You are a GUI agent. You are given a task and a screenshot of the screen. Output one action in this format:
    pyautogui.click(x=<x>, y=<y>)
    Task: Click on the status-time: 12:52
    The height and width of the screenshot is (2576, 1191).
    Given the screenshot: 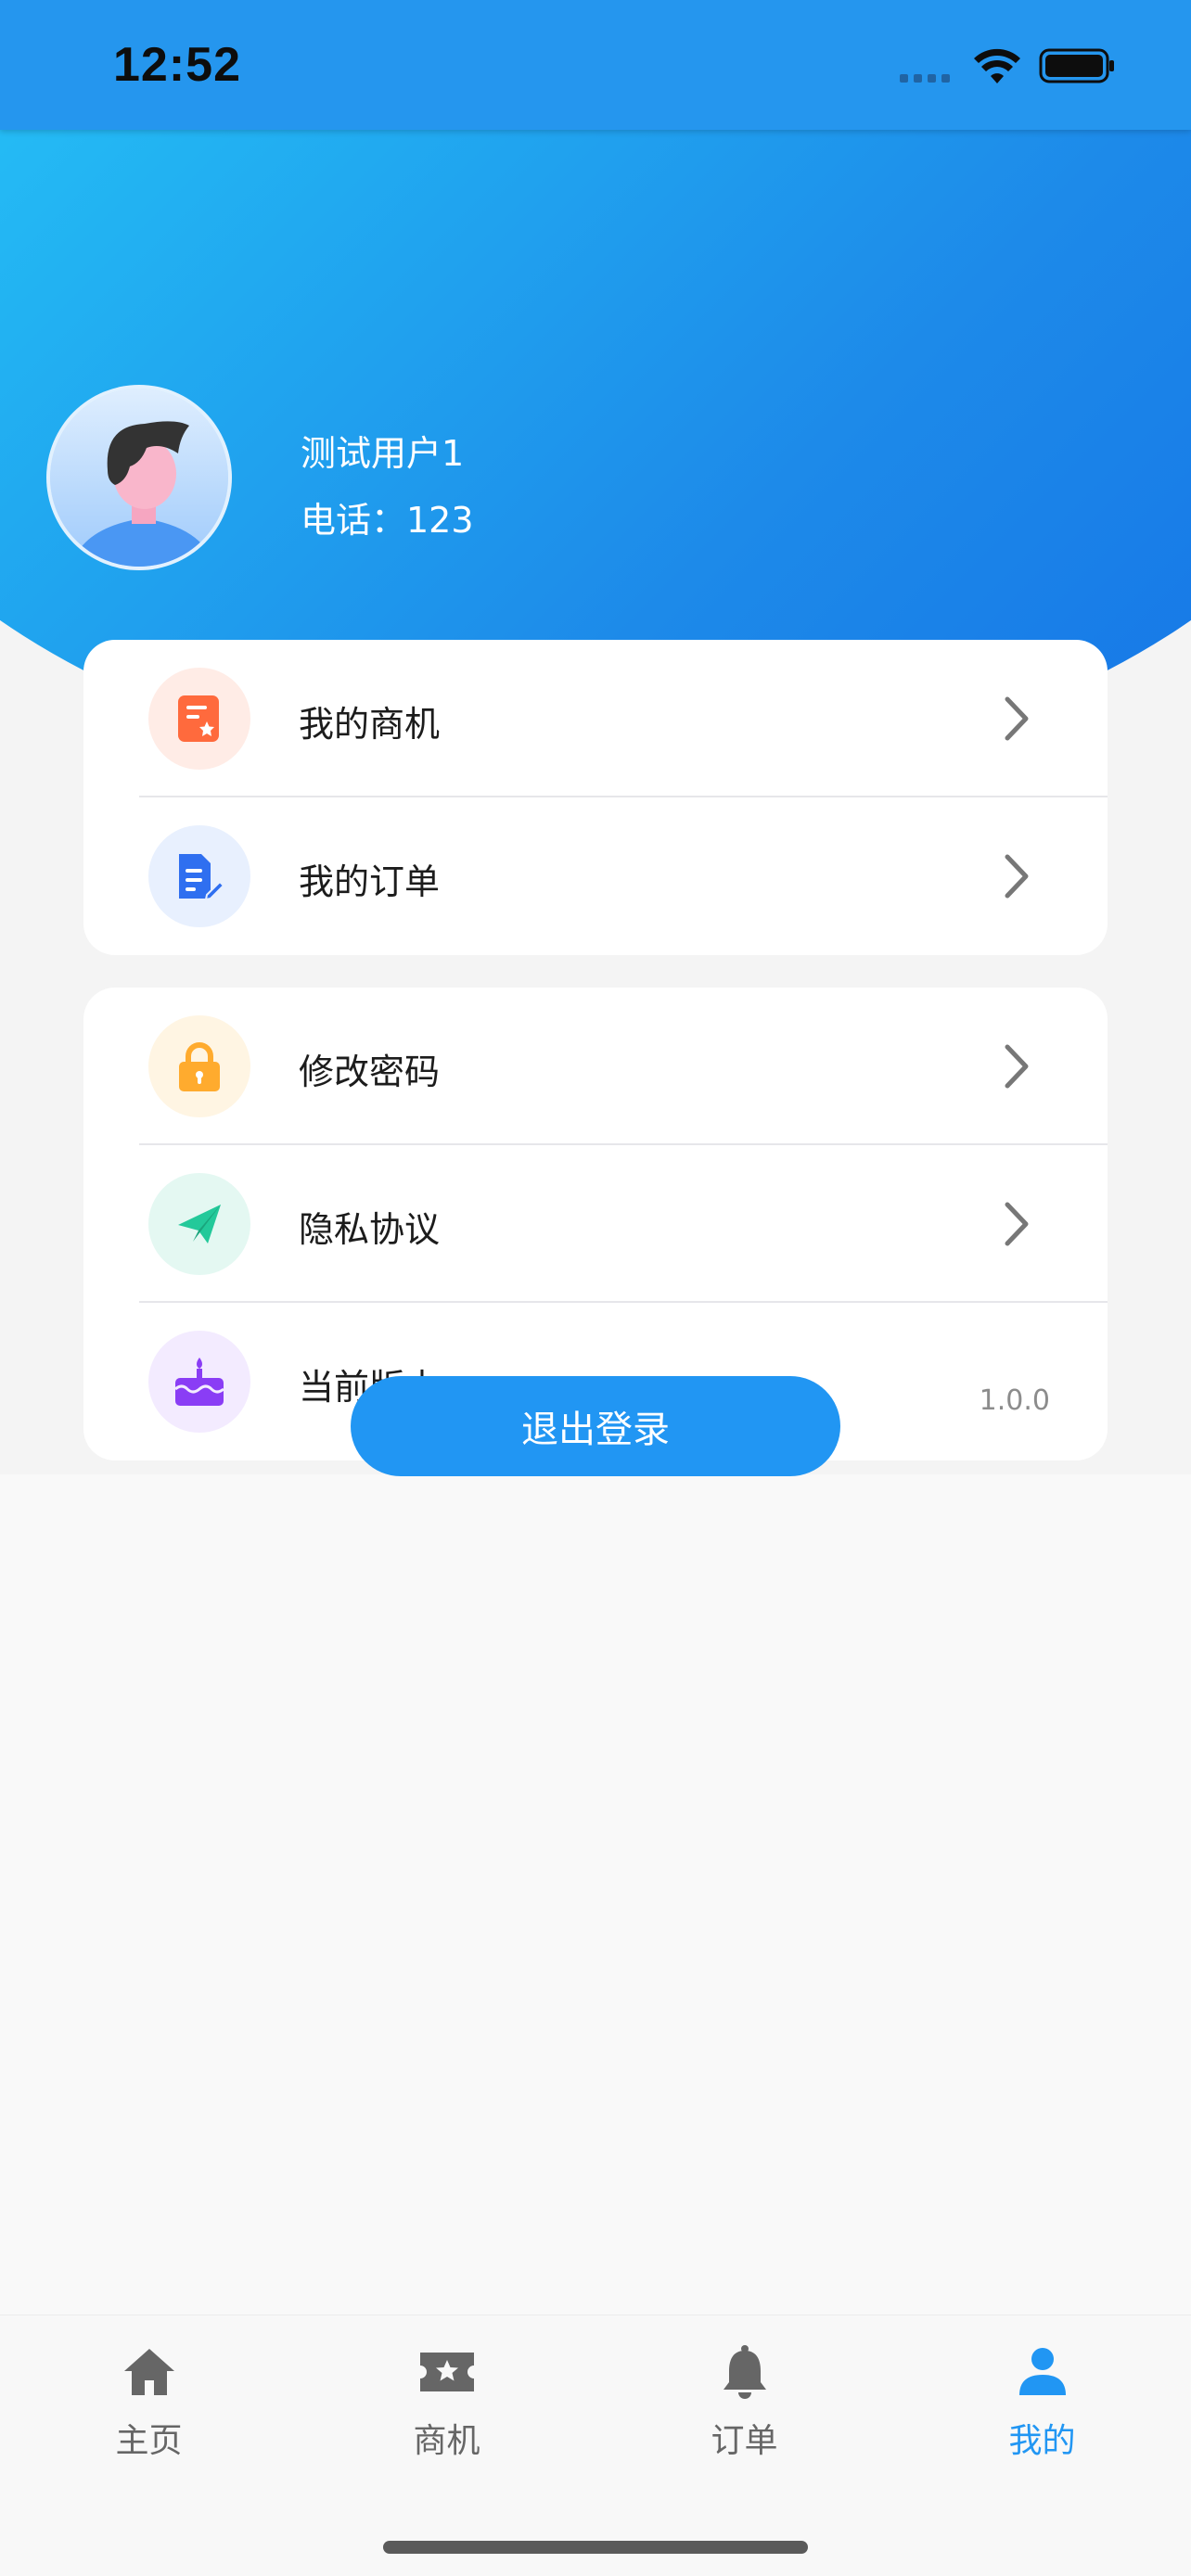 What is the action you would take?
    pyautogui.click(x=177, y=65)
    